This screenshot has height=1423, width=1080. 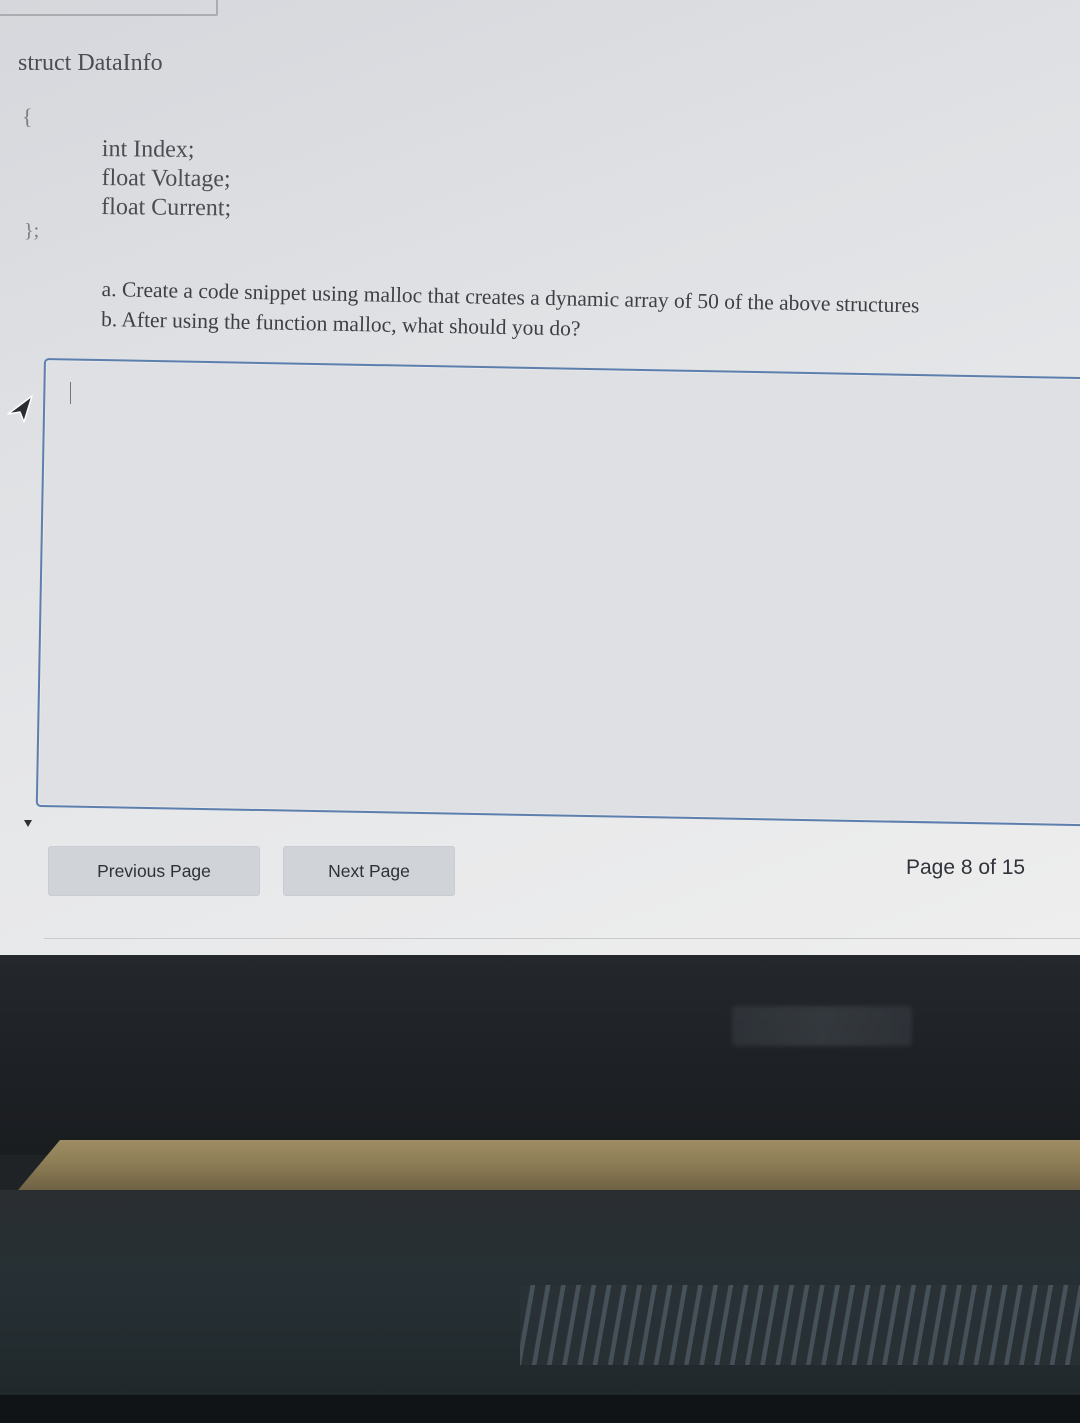 I want to click on scroll-down-arrow-icon, so click(x=28, y=823).